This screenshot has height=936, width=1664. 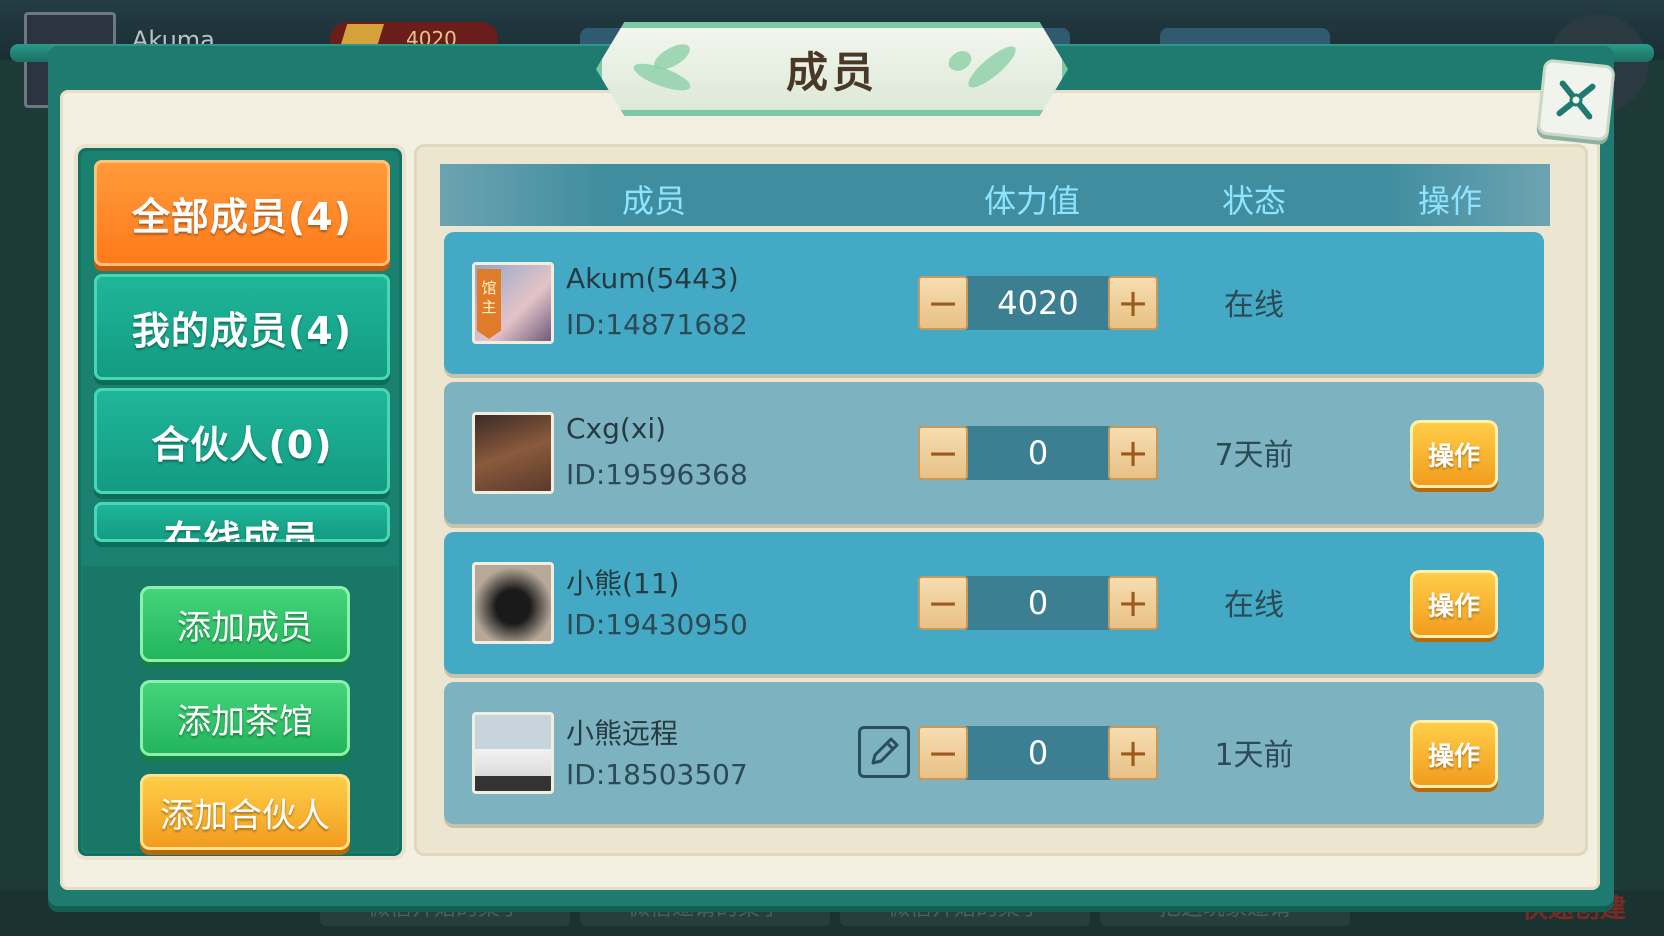 What do you see at coordinates (489, 297) in the screenshot?
I see `host-badge-label: 馆主` at bounding box center [489, 297].